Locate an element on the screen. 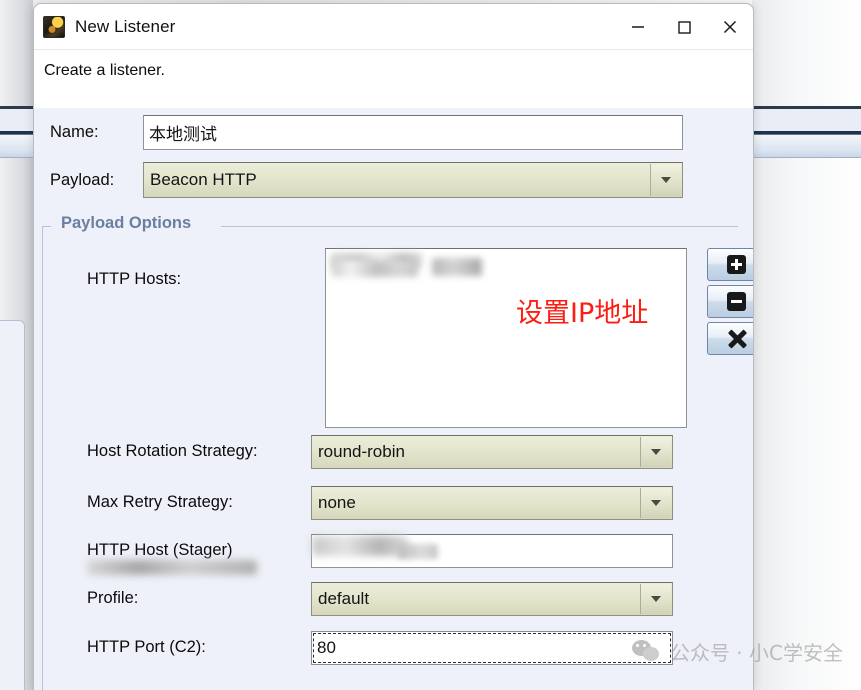 This screenshot has width=861, height=690. maximize-button is located at coordinates (684, 26).